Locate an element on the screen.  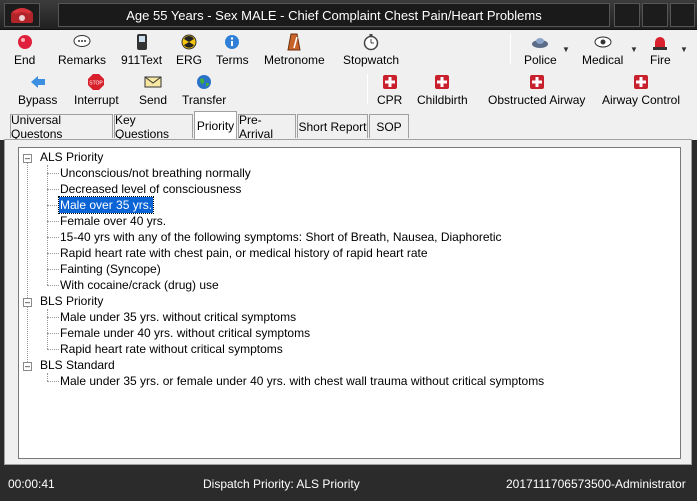
remarks-label: Remarks is located at coordinates (82, 60).